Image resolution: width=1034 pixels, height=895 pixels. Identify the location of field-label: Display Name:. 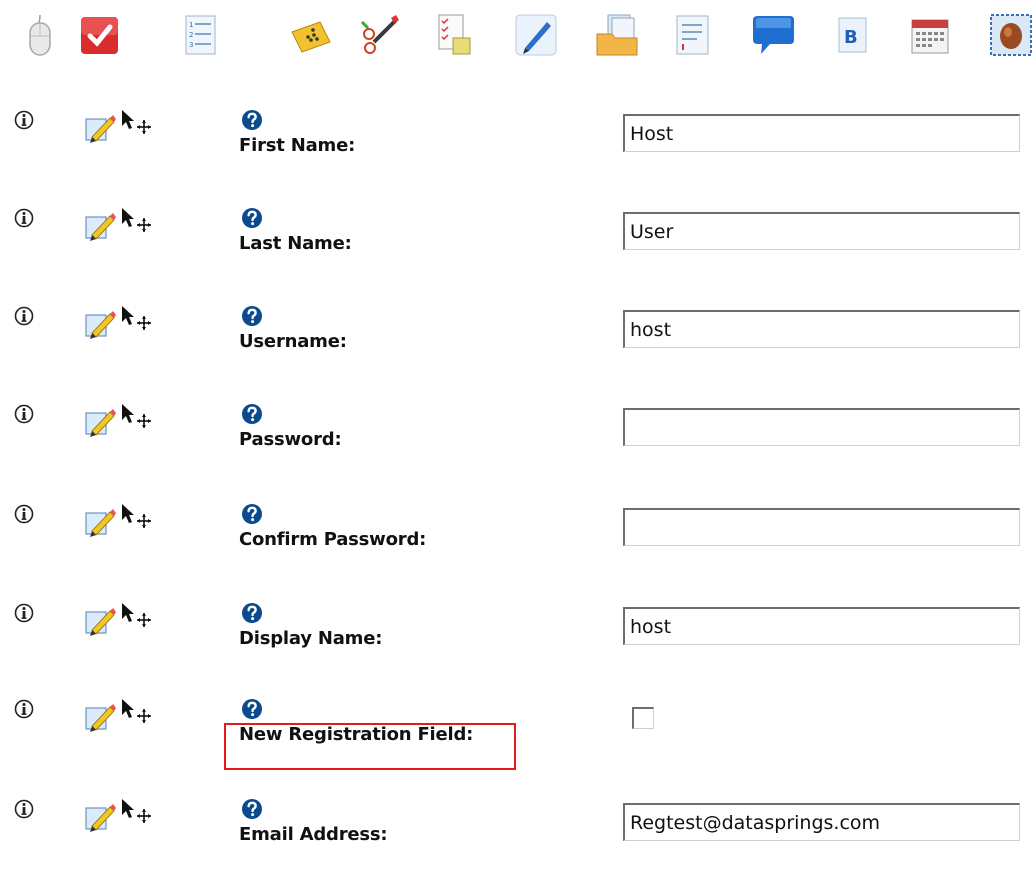
(311, 638).